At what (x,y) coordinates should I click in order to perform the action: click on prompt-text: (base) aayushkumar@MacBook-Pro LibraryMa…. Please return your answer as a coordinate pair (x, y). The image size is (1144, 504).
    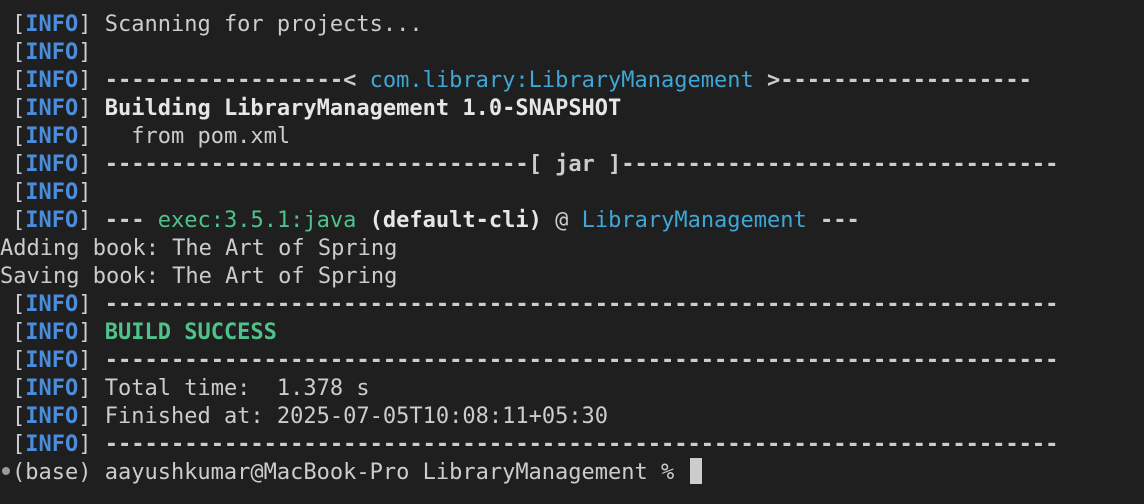
    Looking at the image, I should click on (350, 472).